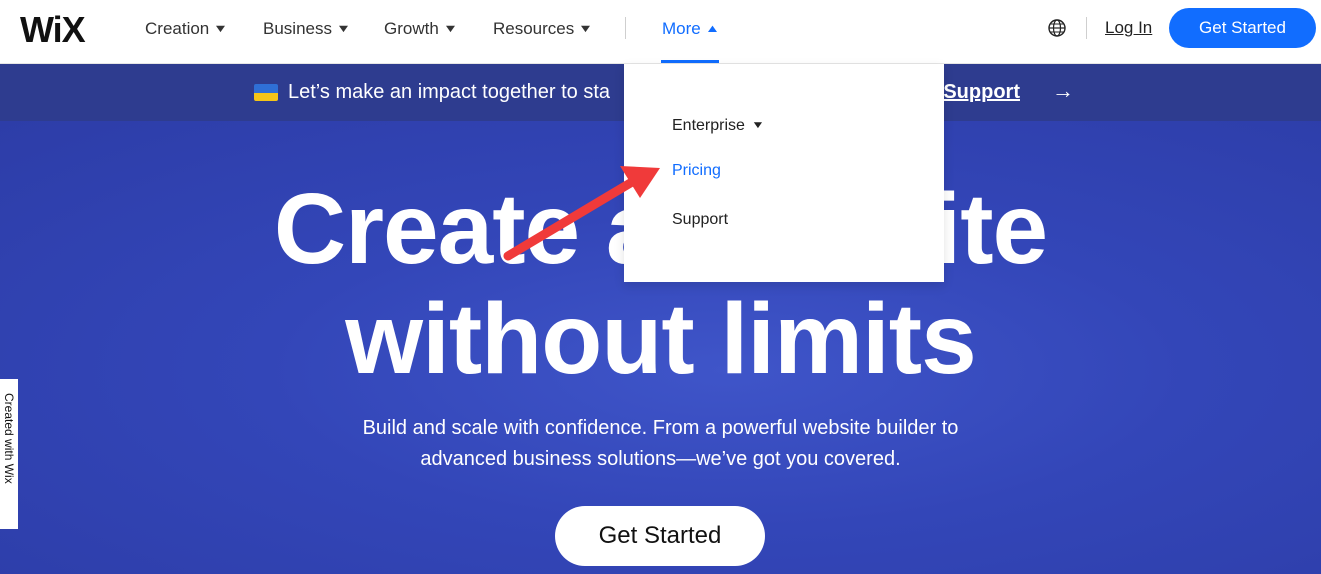 This screenshot has height=574, width=1321. What do you see at coordinates (1086, 28) in the screenshot?
I see `header-divider` at bounding box center [1086, 28].